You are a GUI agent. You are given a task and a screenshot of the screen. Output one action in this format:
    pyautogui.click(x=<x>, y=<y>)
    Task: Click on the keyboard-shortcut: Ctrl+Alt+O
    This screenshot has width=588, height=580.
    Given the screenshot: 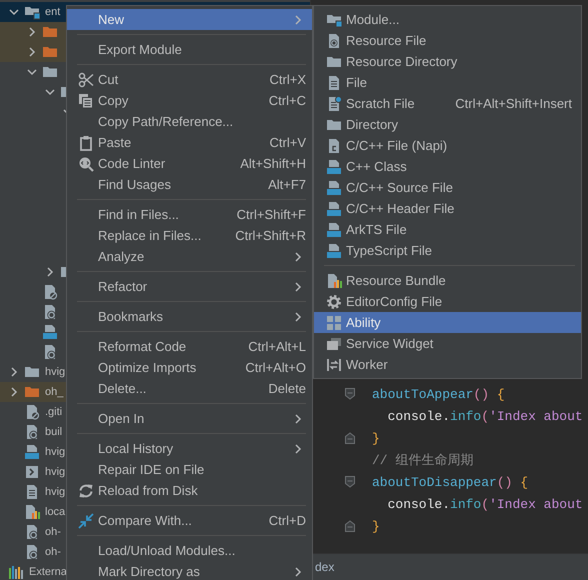 What is the action you would take?
    pyautogui.click(x=275, y=367)
    